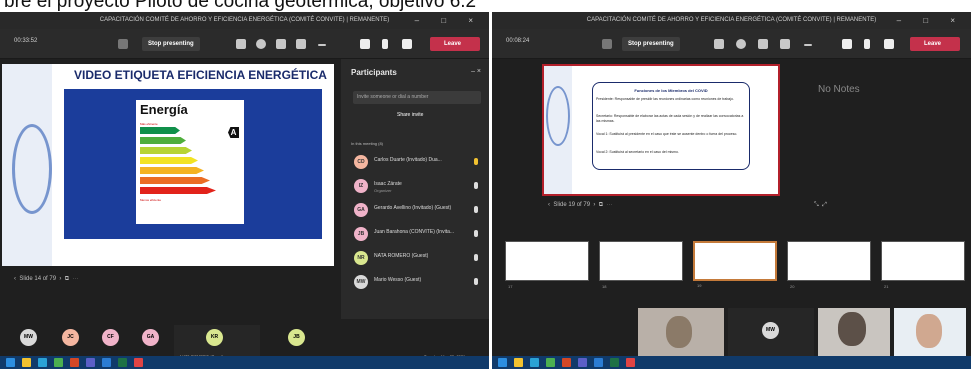  Describe the element at coordinates (558, 116) in the screenshot. I see `slide-swirl` at that location.